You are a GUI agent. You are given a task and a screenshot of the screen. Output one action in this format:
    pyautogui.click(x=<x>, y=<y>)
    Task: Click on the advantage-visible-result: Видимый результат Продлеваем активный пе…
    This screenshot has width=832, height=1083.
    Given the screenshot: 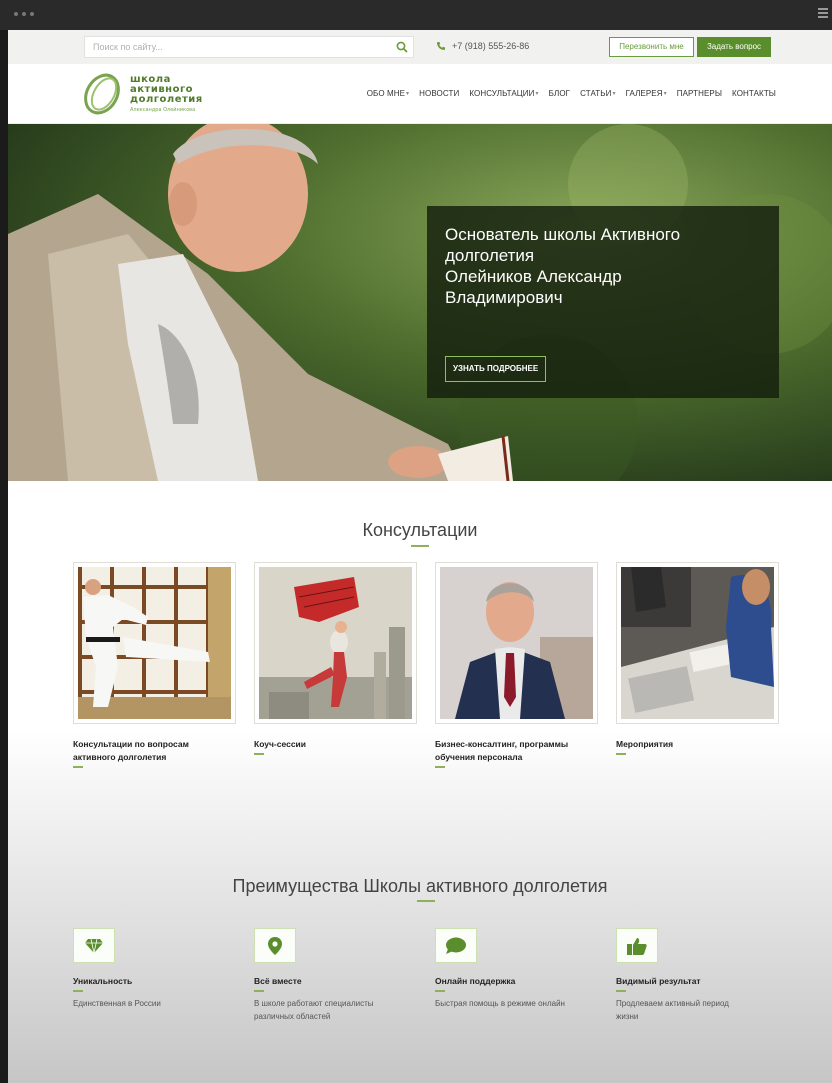 What is the action you would take?
    pyautogui.click(x=706, y=975)
    